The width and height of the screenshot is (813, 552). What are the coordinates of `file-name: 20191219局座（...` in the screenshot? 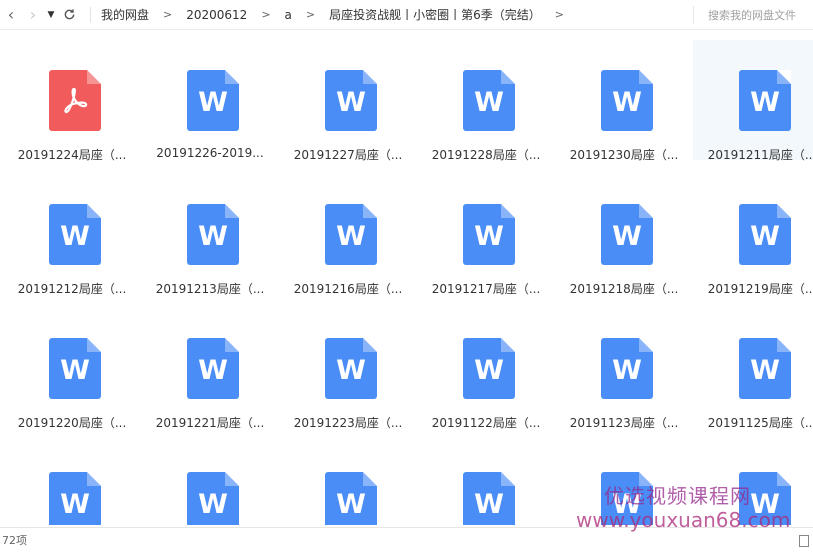 It's located at (760, 289).